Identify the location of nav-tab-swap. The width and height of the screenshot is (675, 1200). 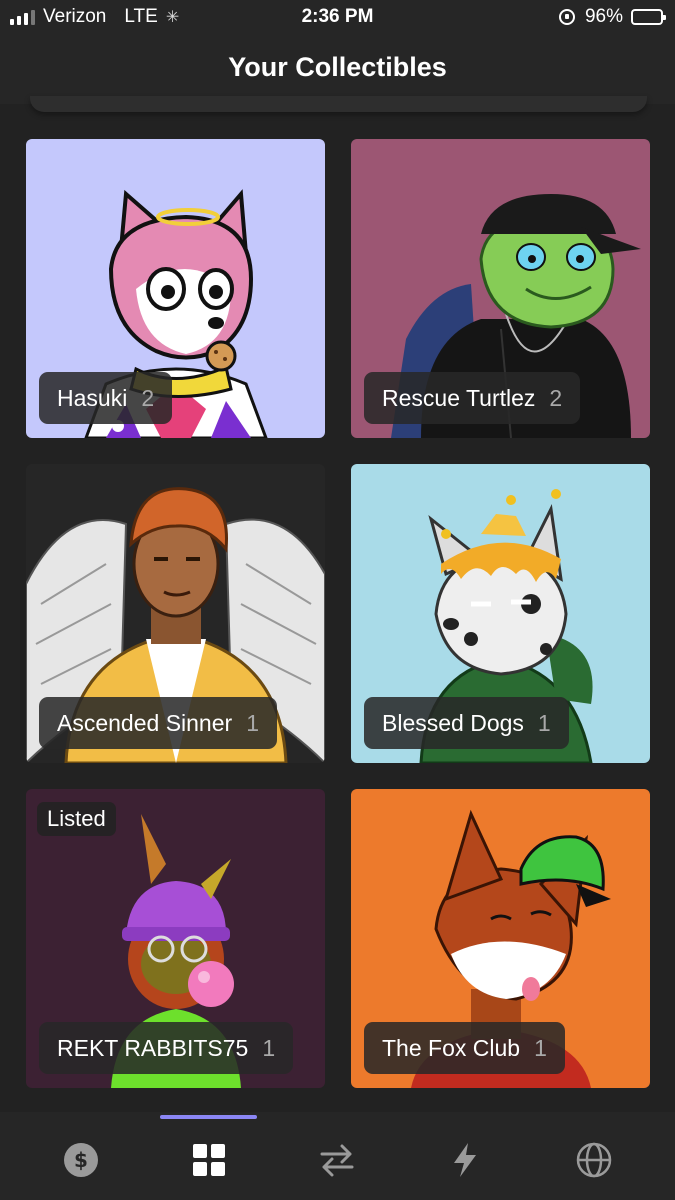
(337, 1160).